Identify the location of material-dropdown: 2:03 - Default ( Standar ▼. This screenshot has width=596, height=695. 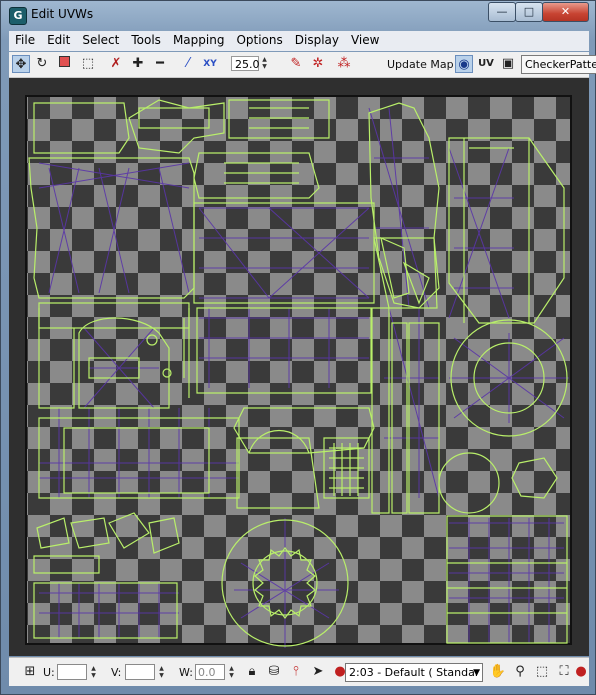
(414, 672).